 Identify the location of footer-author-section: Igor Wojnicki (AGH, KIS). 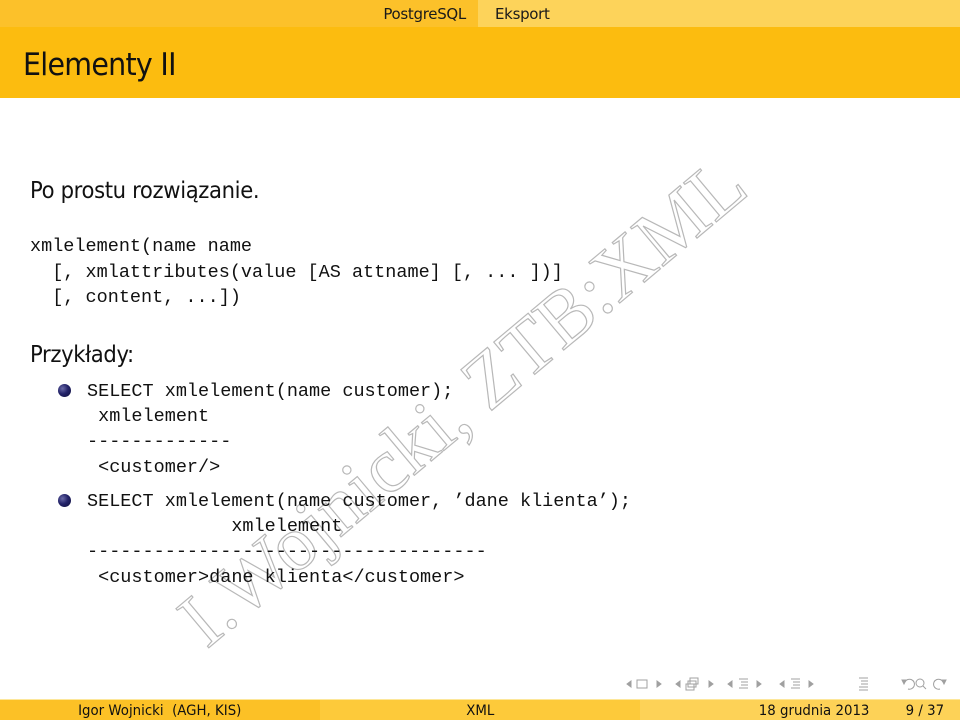
(160, 710).